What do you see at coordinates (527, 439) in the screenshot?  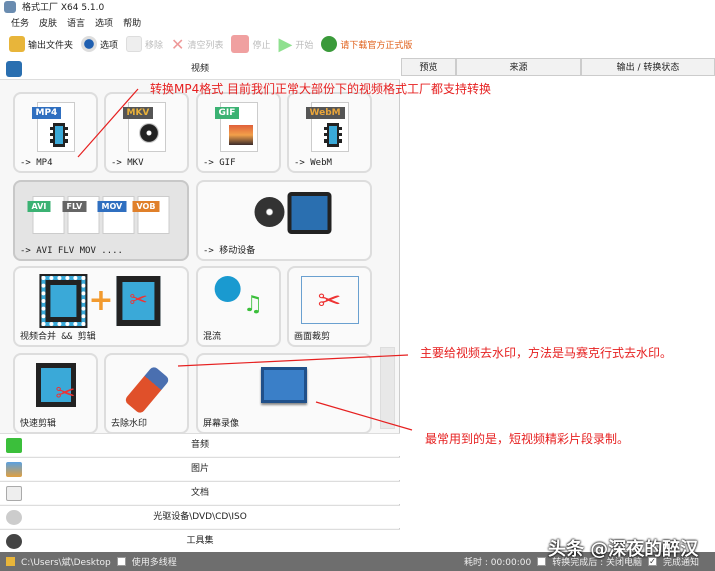 I see `annotation-screen-record: 最常用到的是，短视频精彩片段录制。` at bounding box center [527, 439].